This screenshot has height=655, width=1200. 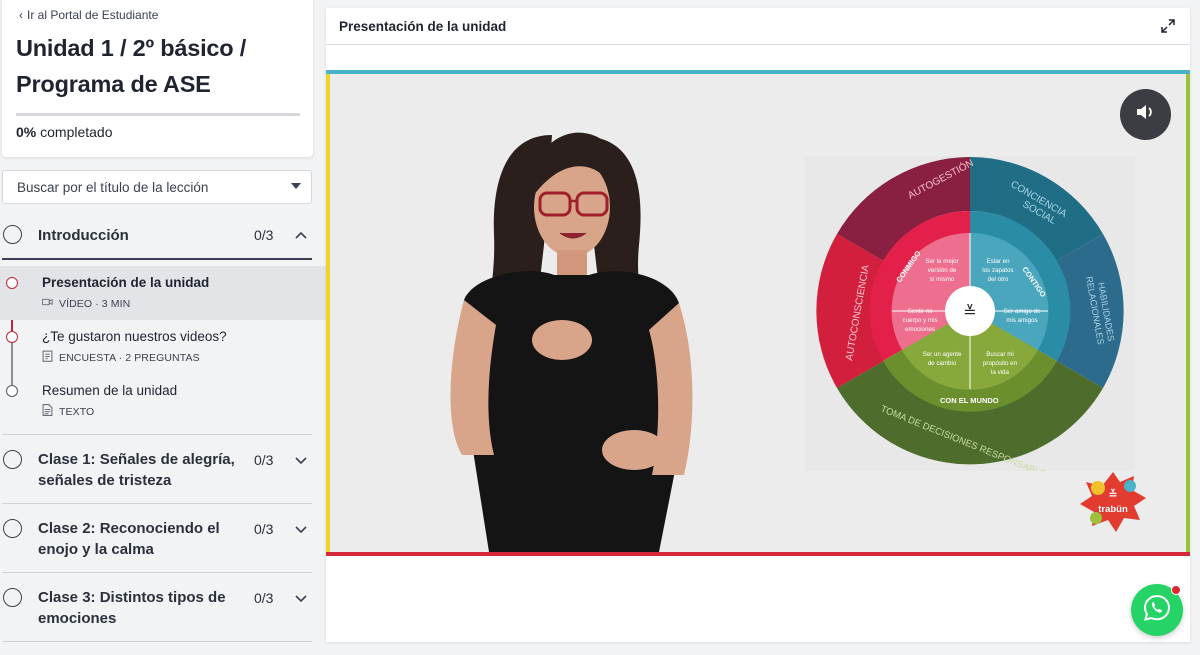 I want to click on lesson-meta: VÍDEO · 3 MIN, so click(x=86, y=303).